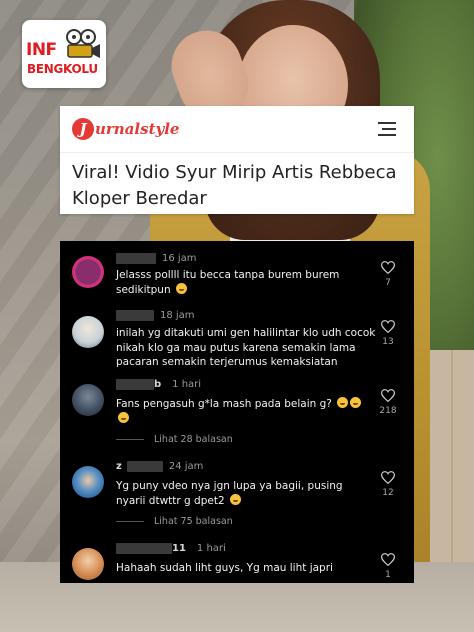 The width and height of the screenshot is (474, 632). Describe the element at coordinates (388, 575) in the screenshot. I see `like-count: 1` at that location.